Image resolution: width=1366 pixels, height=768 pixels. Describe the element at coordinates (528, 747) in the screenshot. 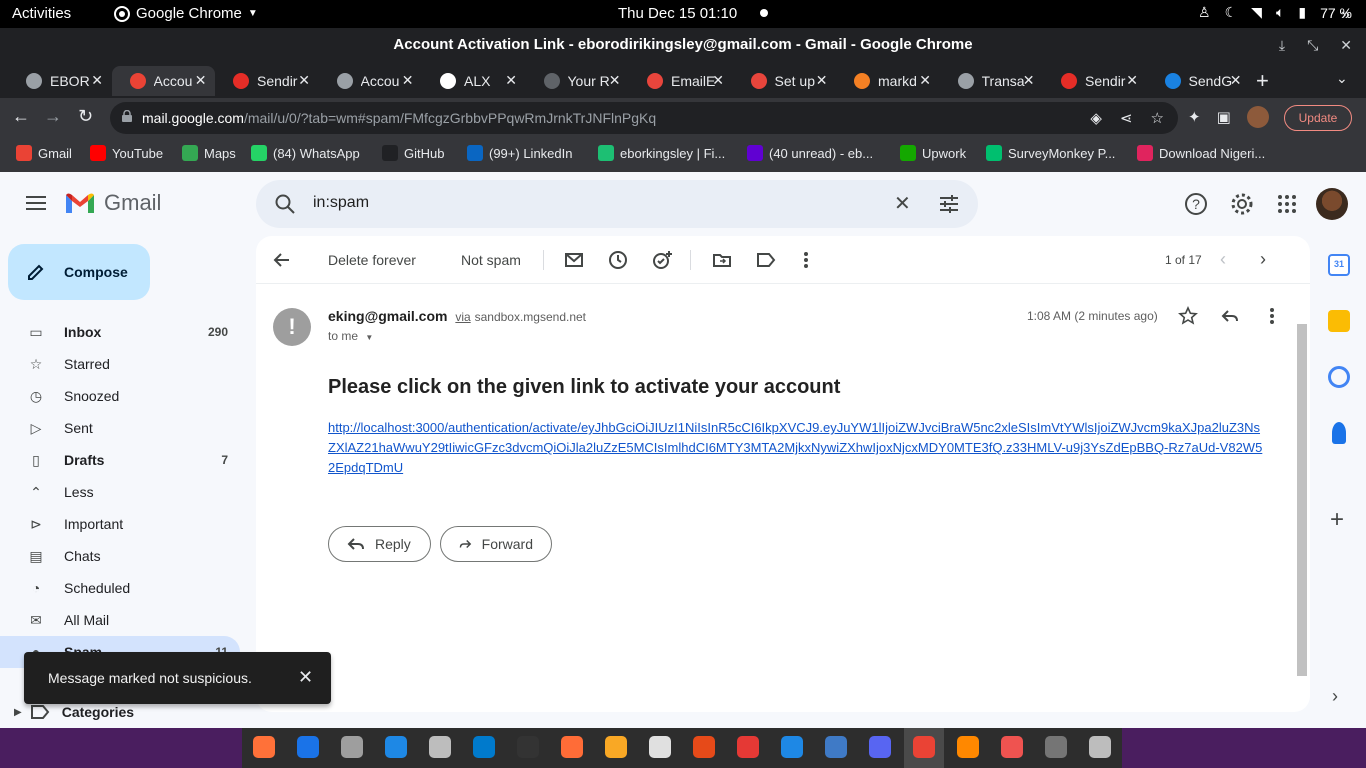

I see `terminal-icon` at that location.